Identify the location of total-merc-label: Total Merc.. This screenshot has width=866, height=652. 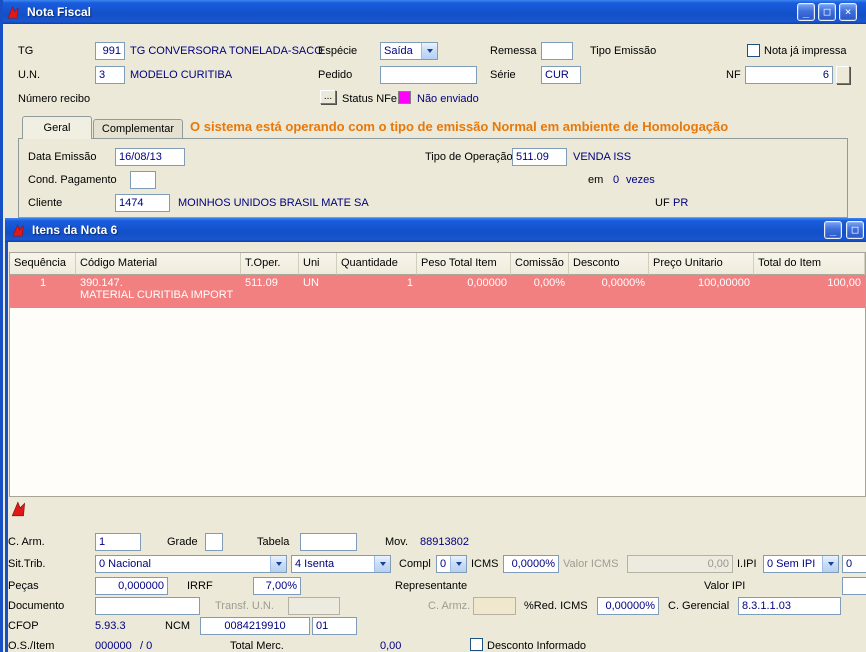
(257, 646).